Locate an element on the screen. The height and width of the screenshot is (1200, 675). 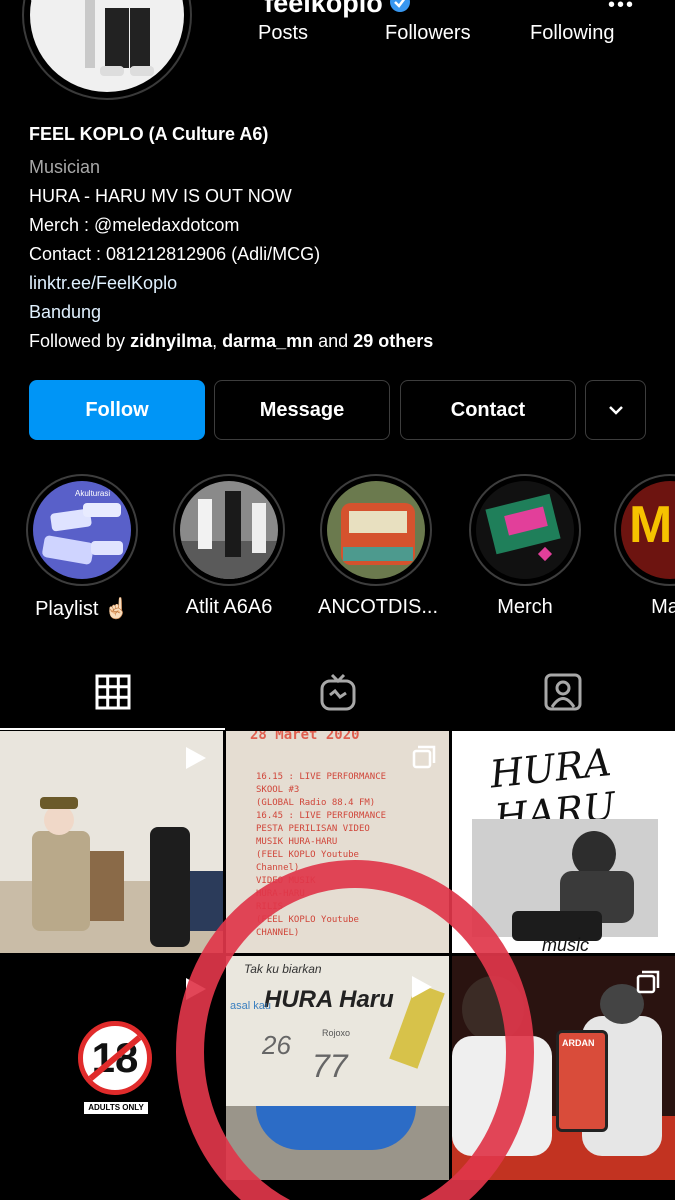
contact-button: Contact is located at coordinates (488, 410).